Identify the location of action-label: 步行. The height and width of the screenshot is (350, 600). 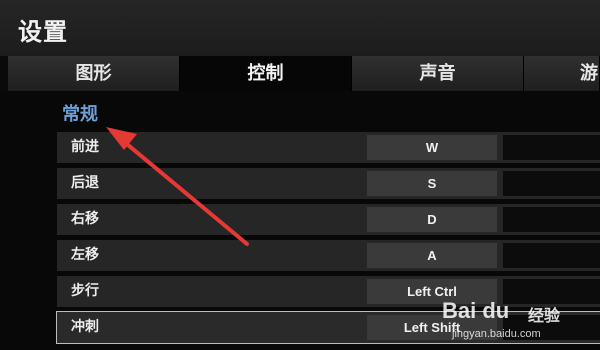
(85, 291).